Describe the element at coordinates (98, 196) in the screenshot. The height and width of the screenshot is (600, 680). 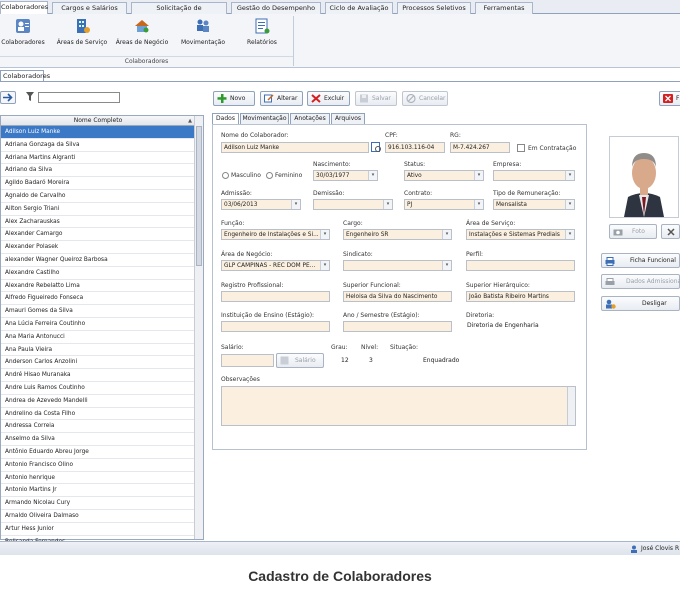
I see `employee-row: Agnaldo de Carvalho` at that location.